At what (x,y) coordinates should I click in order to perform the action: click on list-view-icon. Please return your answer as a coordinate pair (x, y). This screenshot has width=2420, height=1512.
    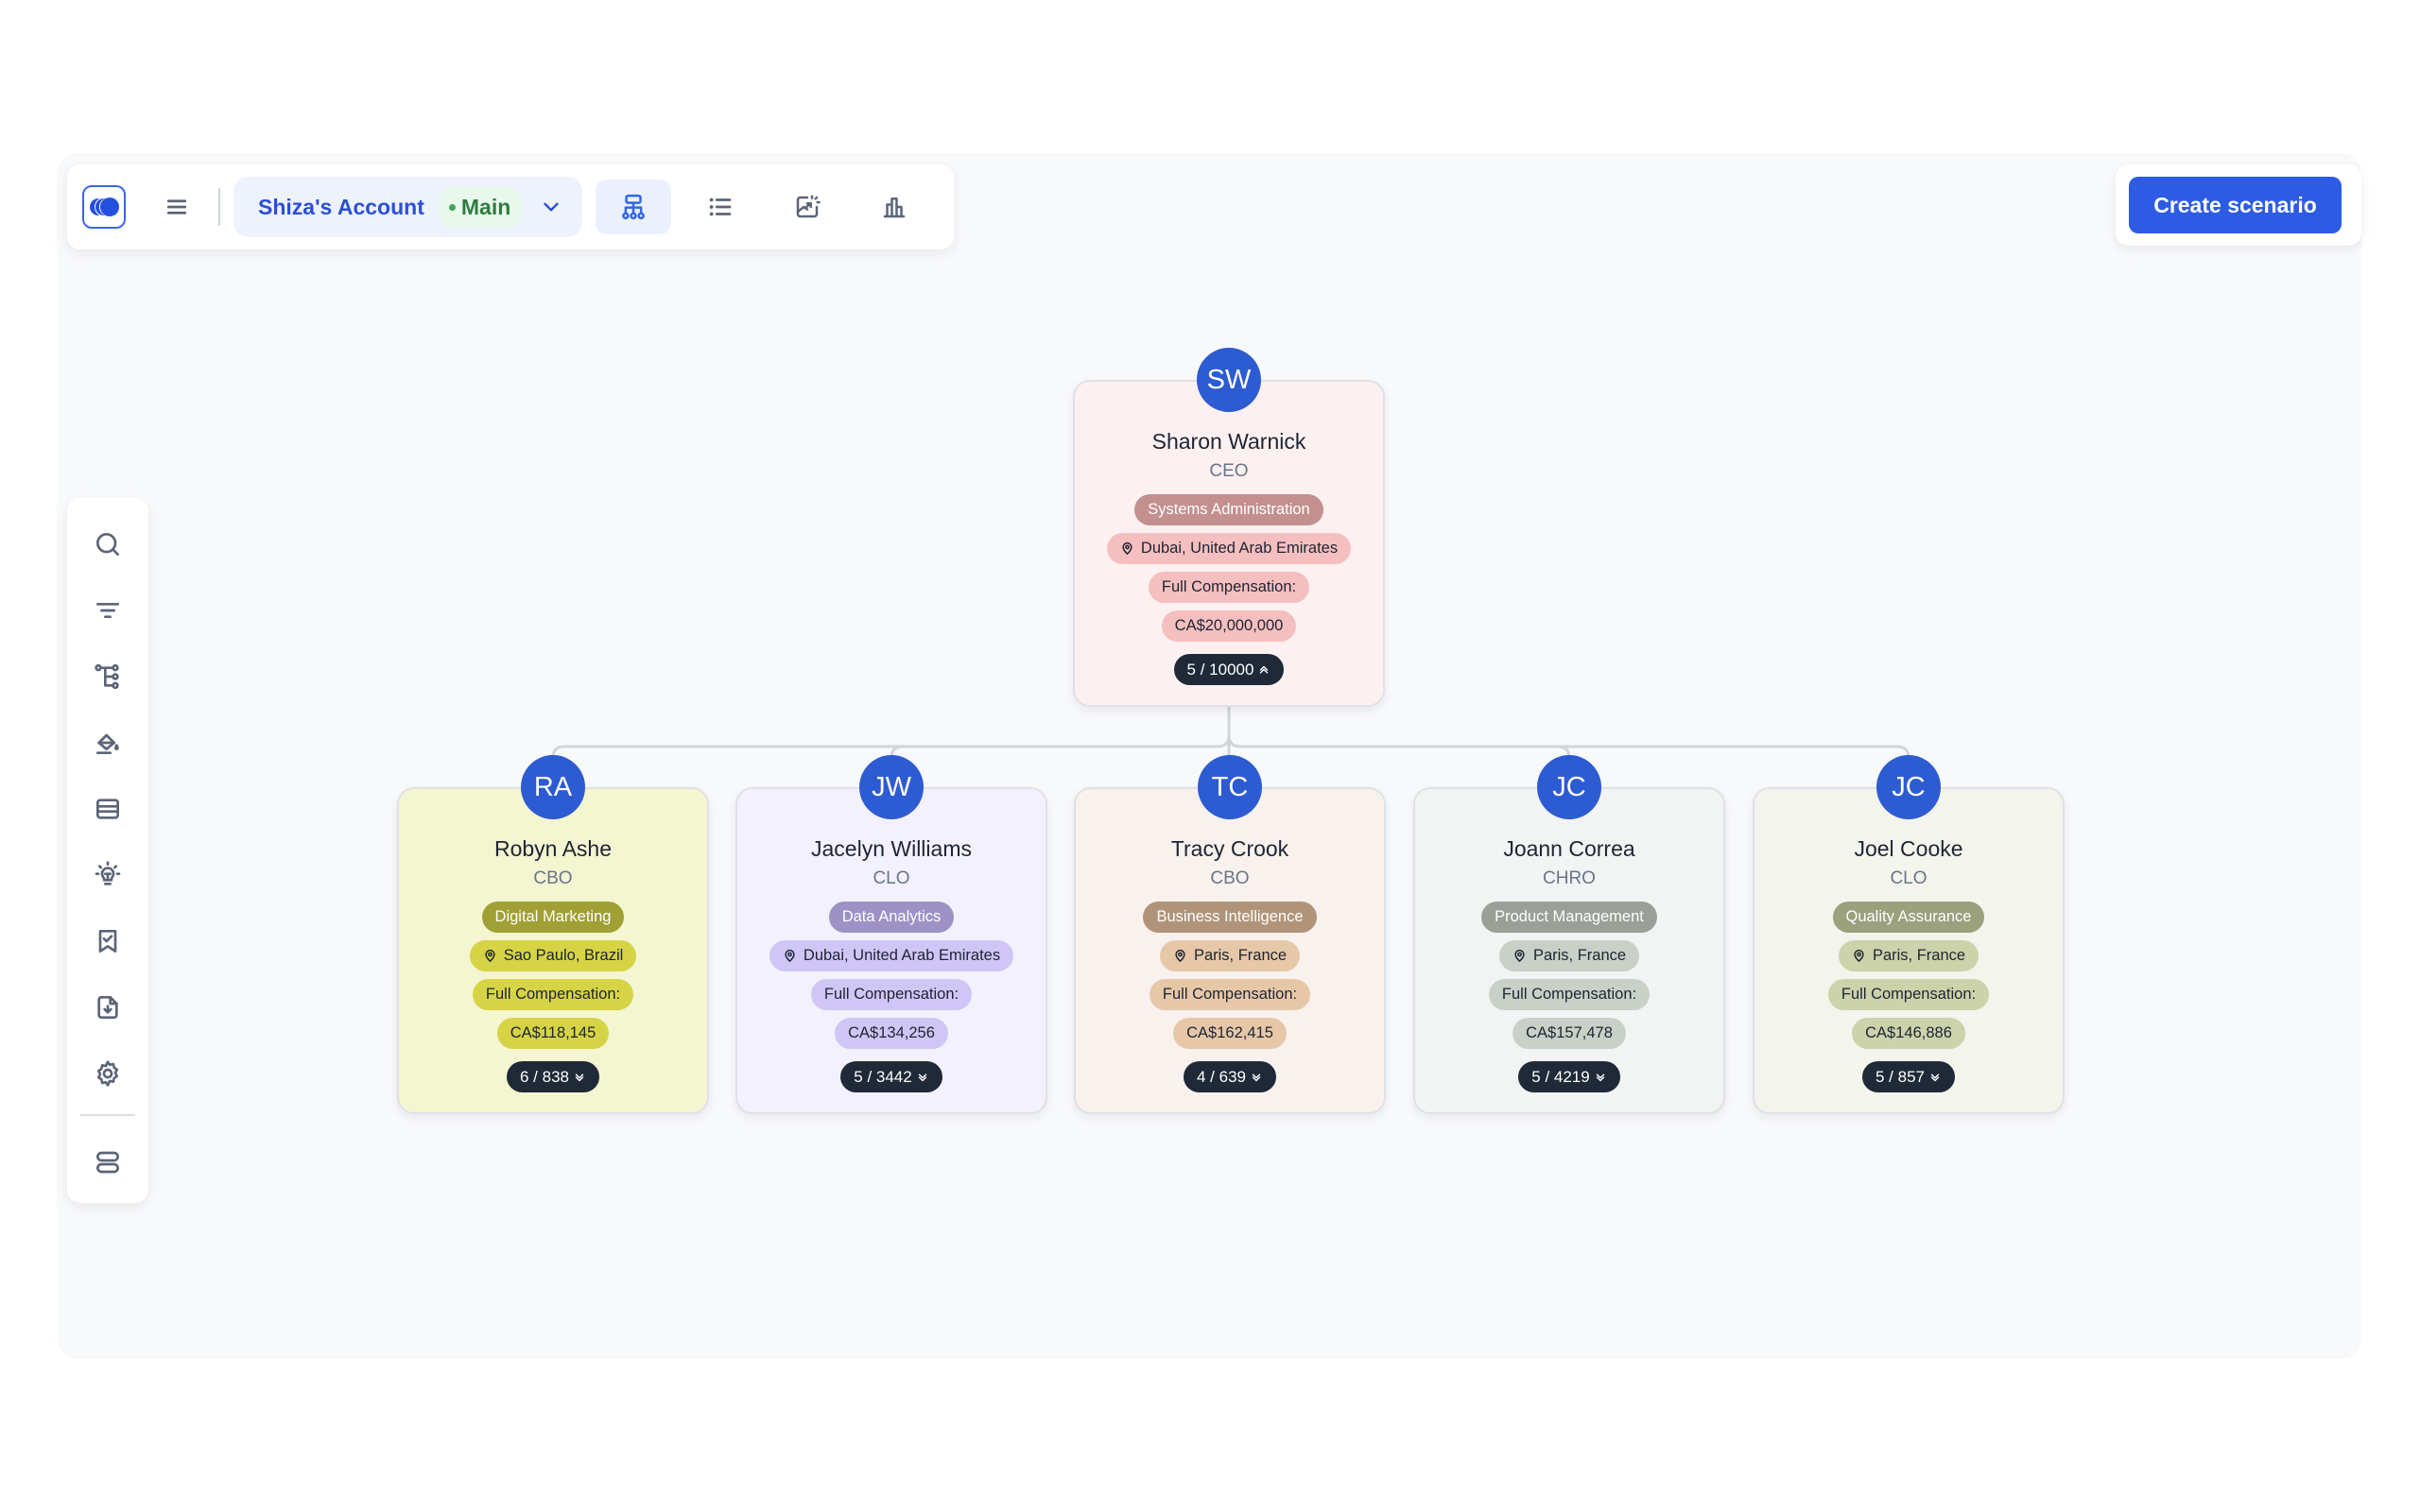
    Looking at the image, I should click on (721, 207).